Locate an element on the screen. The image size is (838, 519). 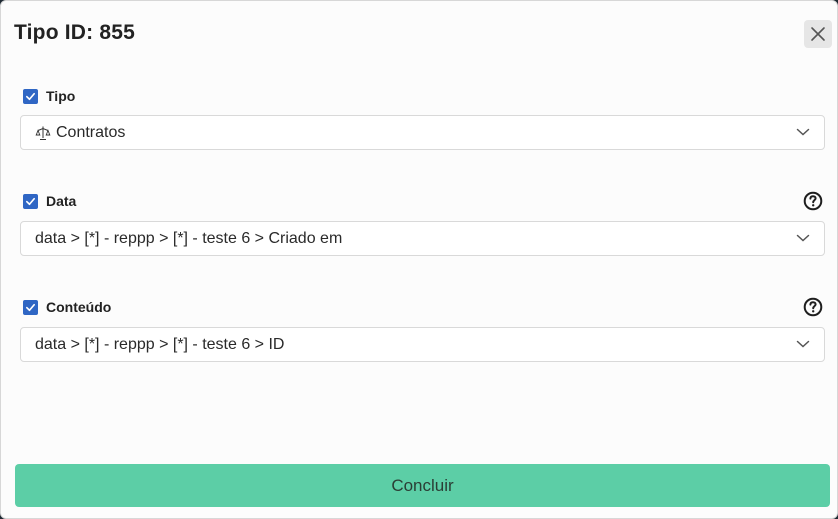
conteudo-checkbox is located at coordinates (30, 307).